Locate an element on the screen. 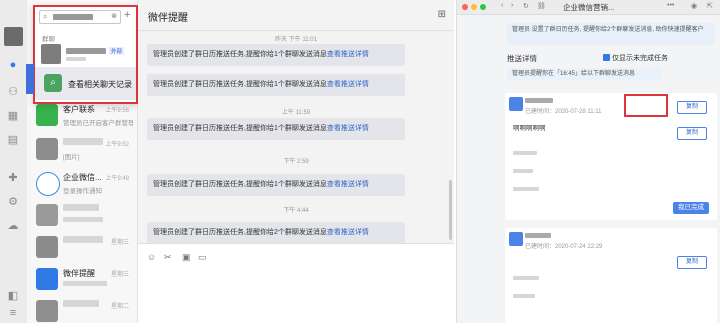 The width and height of the screenshot is (720, 330). find-chat-history-button: ⌕ 查看相关聊天记录 is located at coordinates (85, 83).